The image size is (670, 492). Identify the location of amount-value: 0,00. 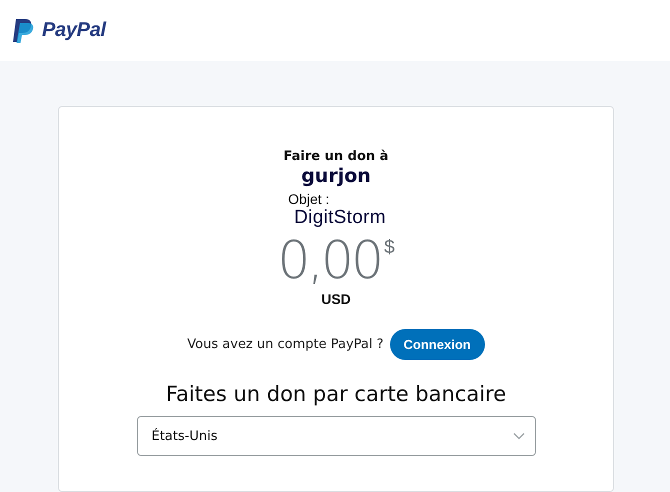
(329, 261).